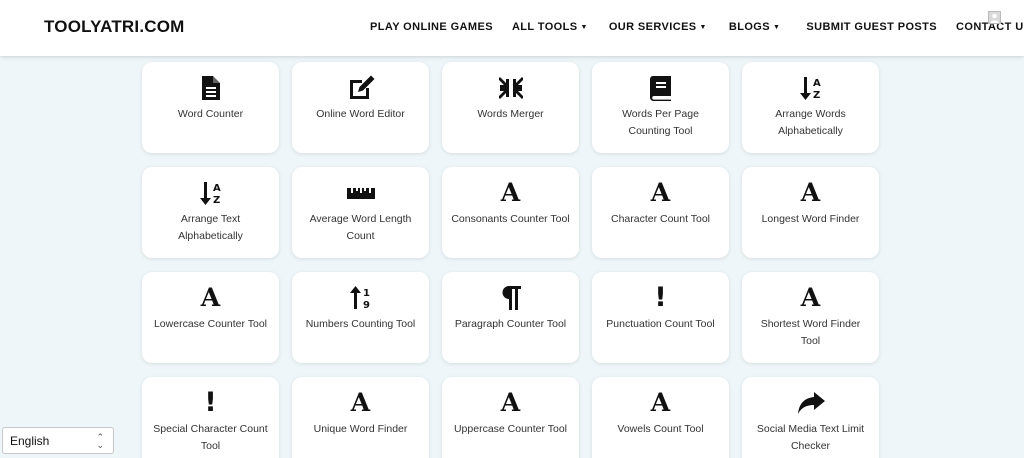  What do you see at coordinates (100, 441) in the screenshot?
I see `select-arrows-icon: ⌃ ⌄` at bounding box center [100, 441].